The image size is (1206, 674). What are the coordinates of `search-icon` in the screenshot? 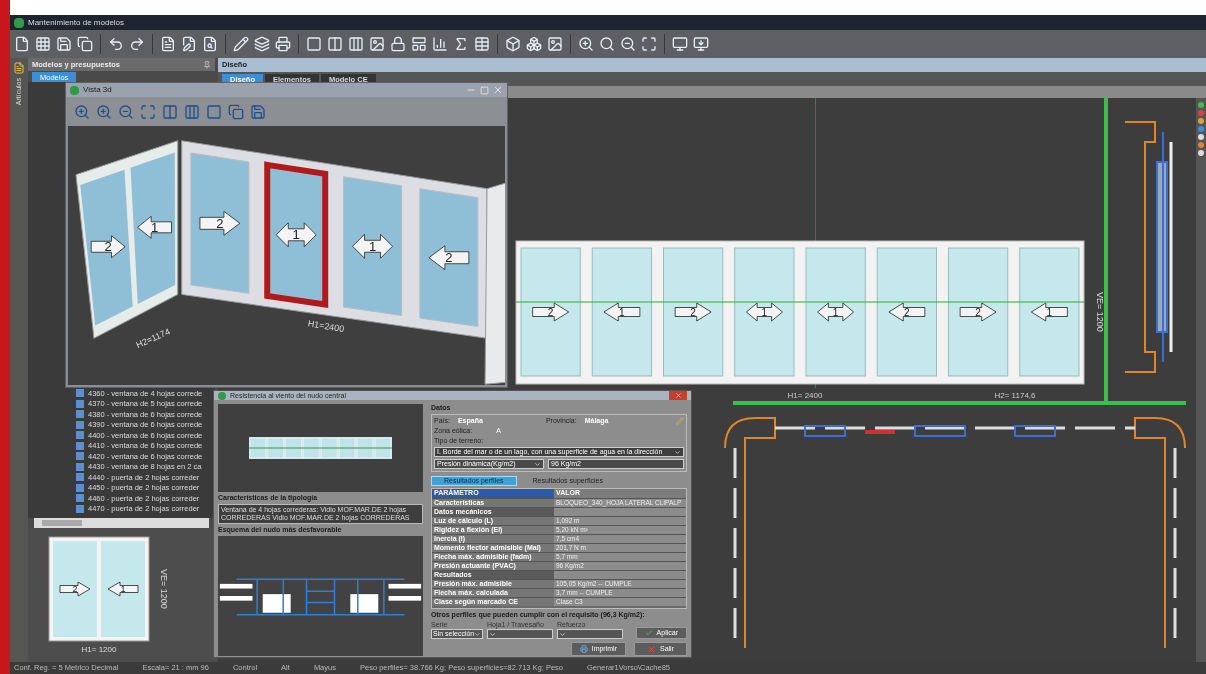 It's located at (607, 44).